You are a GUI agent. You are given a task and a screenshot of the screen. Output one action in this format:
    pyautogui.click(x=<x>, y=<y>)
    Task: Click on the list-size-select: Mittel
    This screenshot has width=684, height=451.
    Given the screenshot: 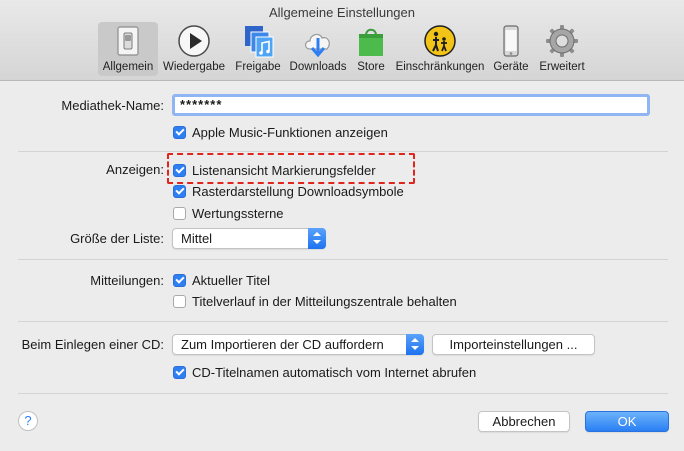 What is the action you would take?
    pyautogui.click(x=249, y=238)
    